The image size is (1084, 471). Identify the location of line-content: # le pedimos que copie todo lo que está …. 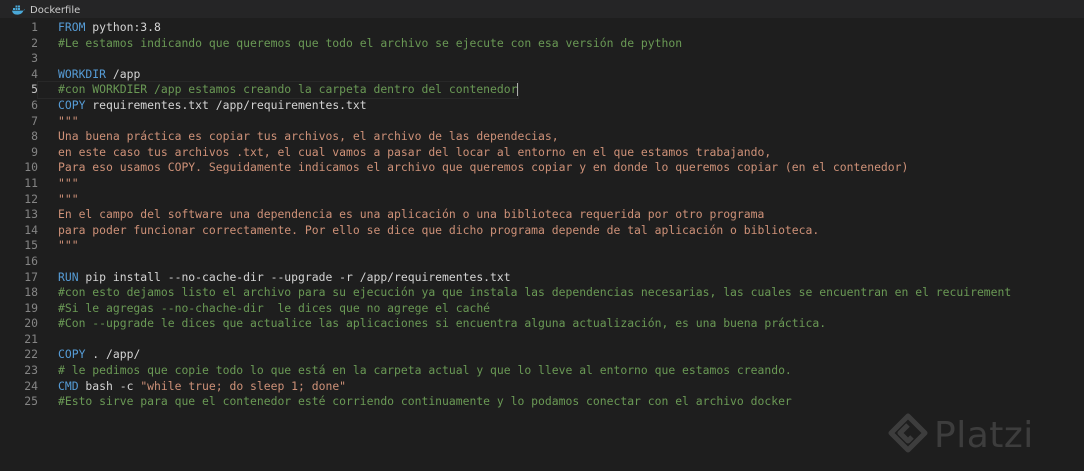
(415, 371).